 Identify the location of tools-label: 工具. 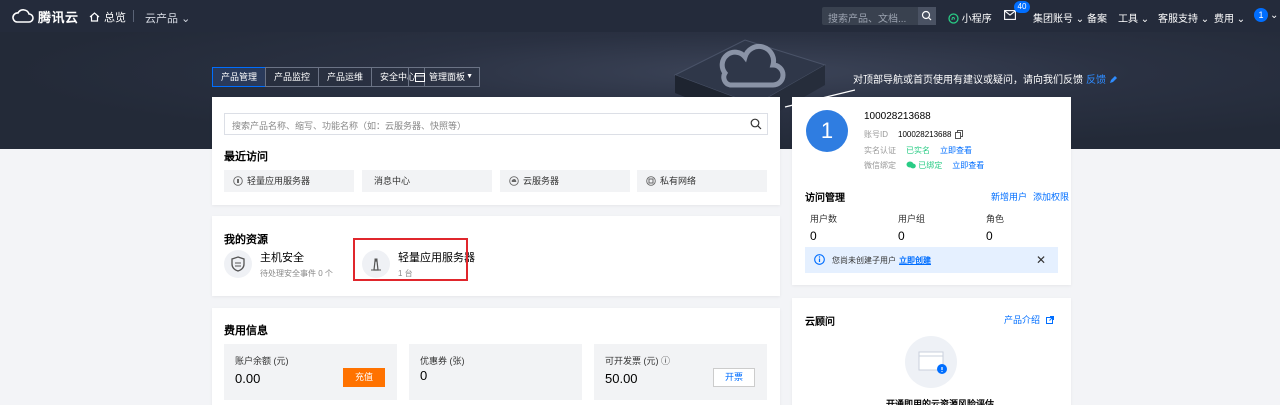
(1128, 19).